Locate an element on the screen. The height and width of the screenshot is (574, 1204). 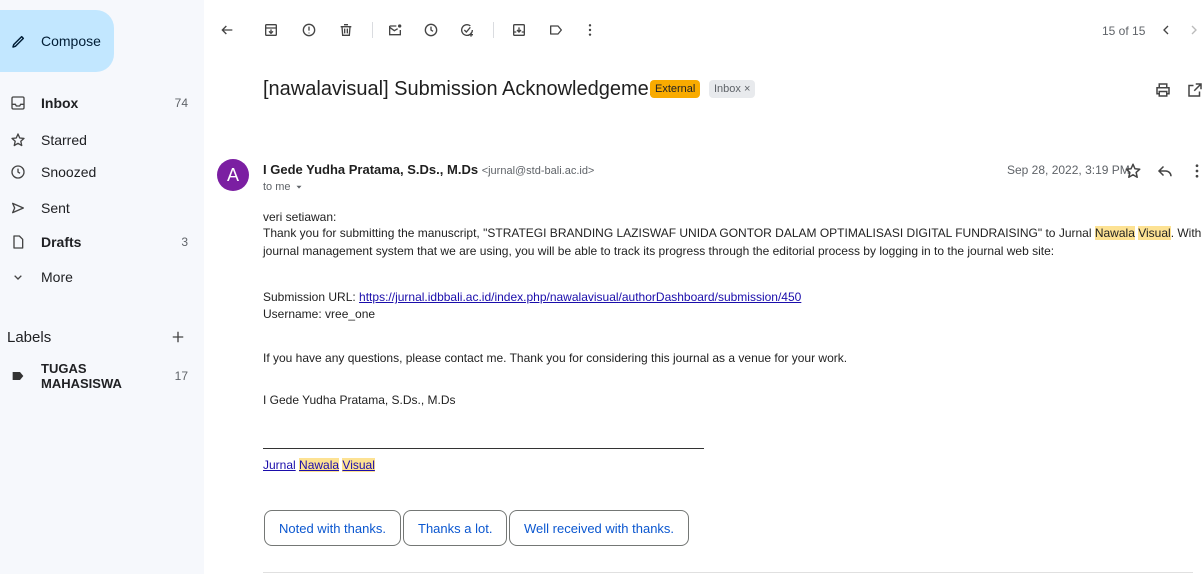
email-greeting: veri setiawan: is located at coordinates (300, 217).